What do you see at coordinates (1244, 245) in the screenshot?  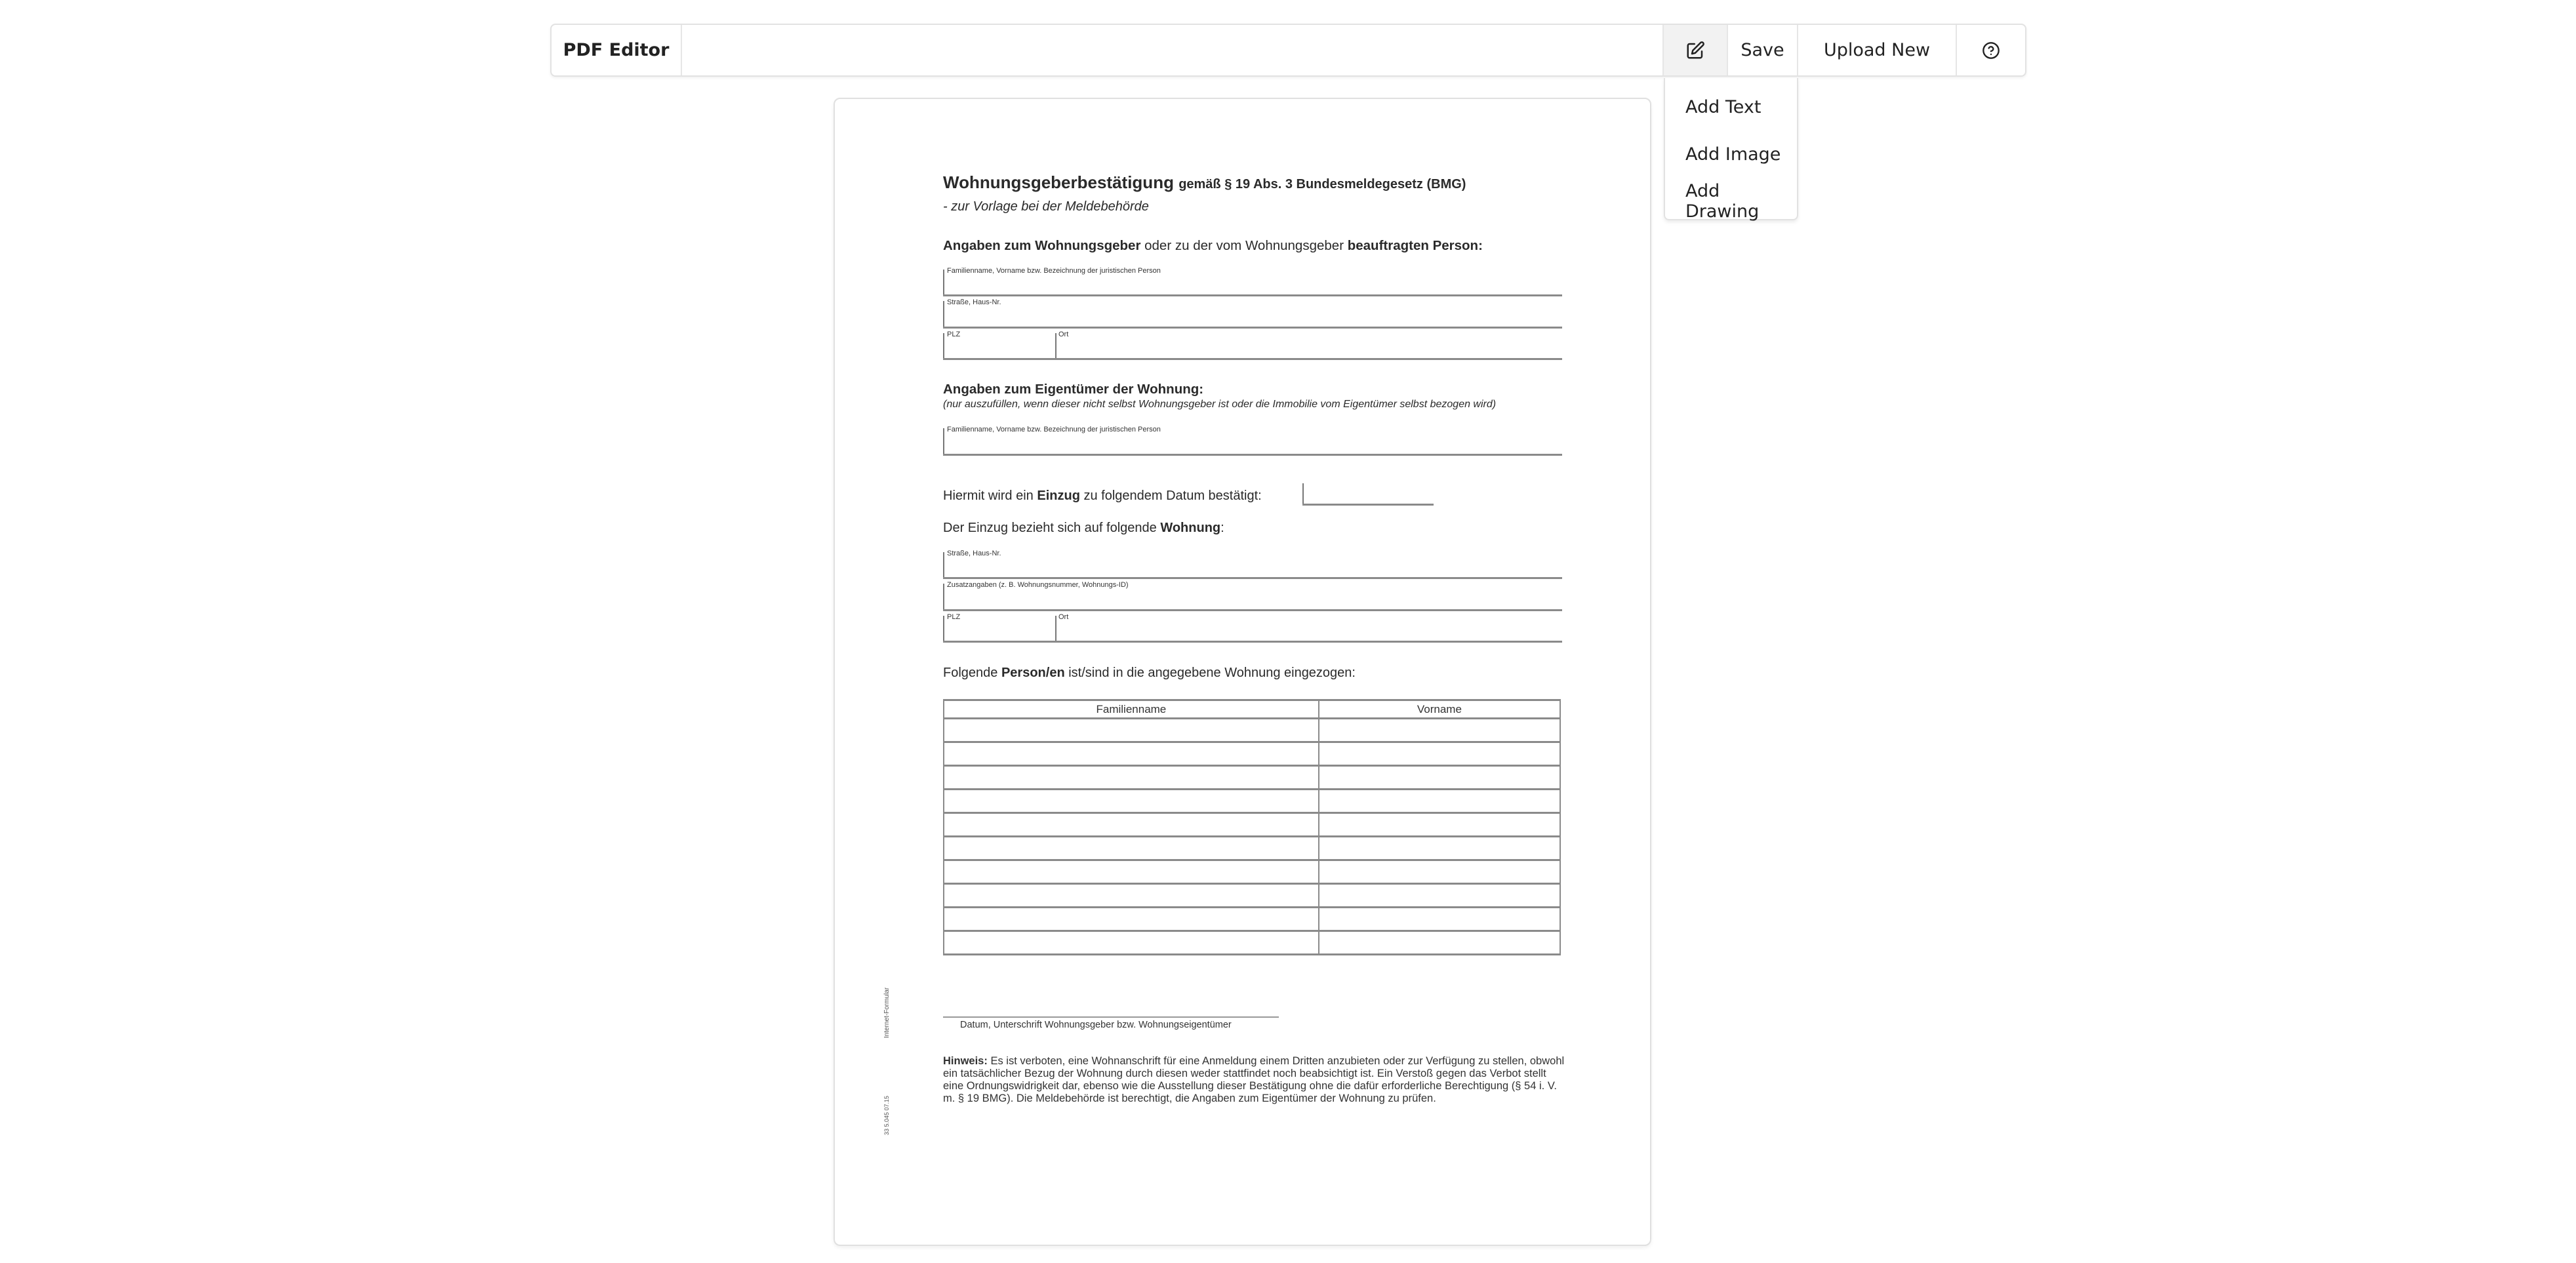 I see `heading-normal-part: oder zu der vom Wohnungsgeber` at bounding box center [1244, 245].